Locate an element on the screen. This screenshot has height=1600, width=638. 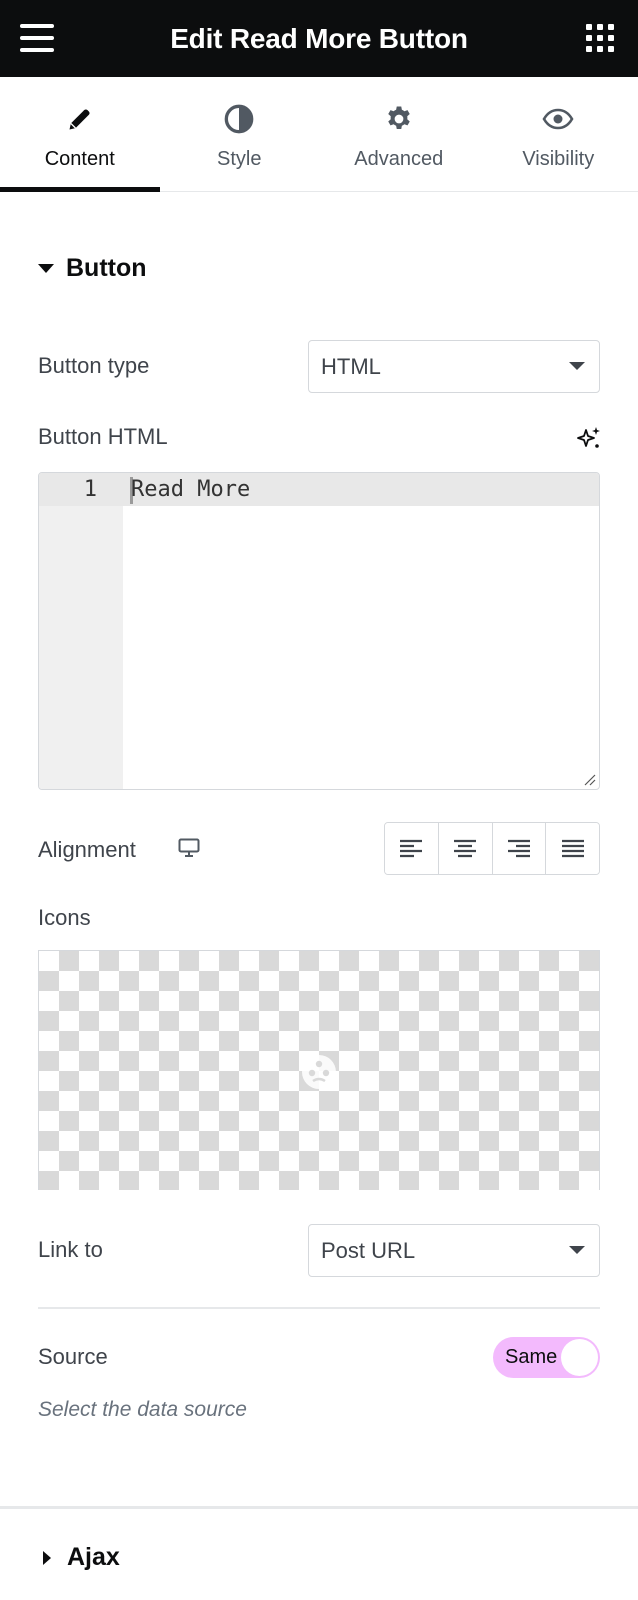
divider is located at coordinates (319, 1308).